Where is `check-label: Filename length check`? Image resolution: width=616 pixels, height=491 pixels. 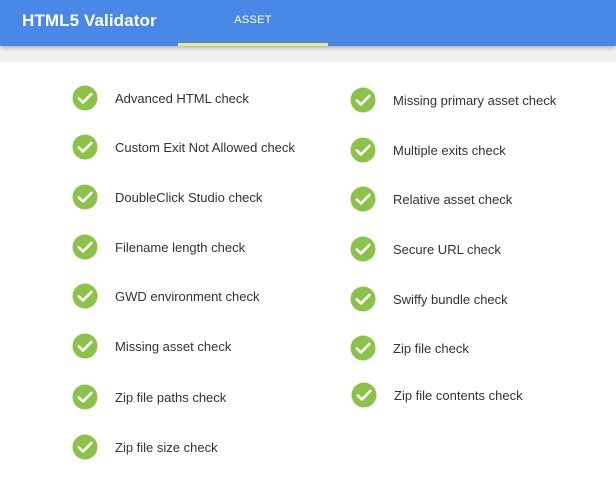 check-label: Filename length check is located at coordinates (180, 247).